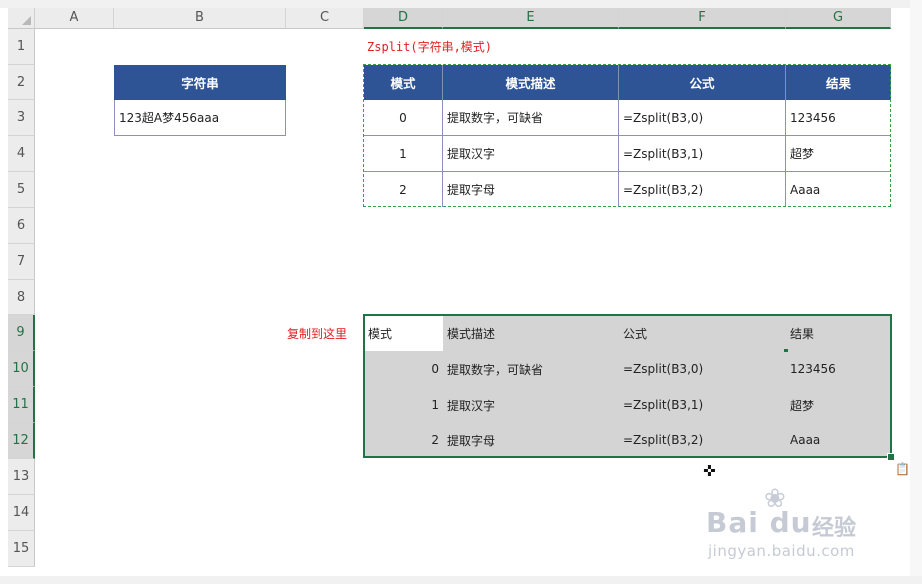  I want to click on ref-header-result: 结果, so click(838, 82).